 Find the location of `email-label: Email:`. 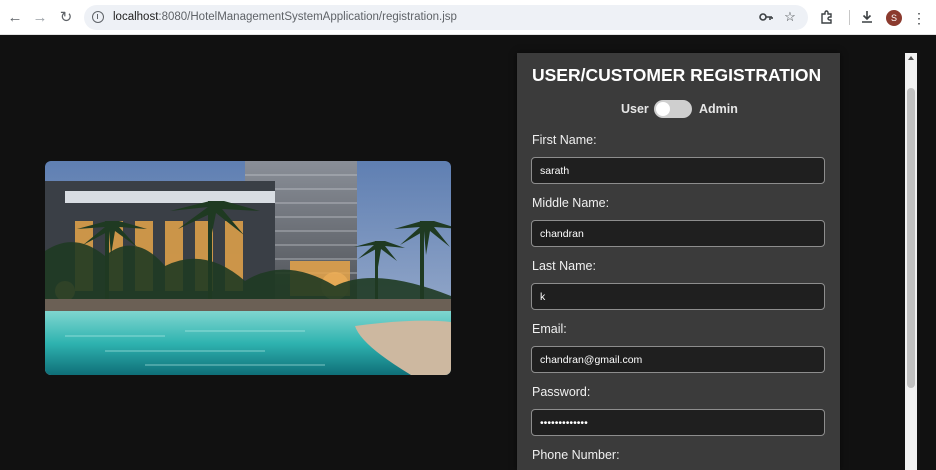

email-label: Email: is located at coordinates (549, 329).